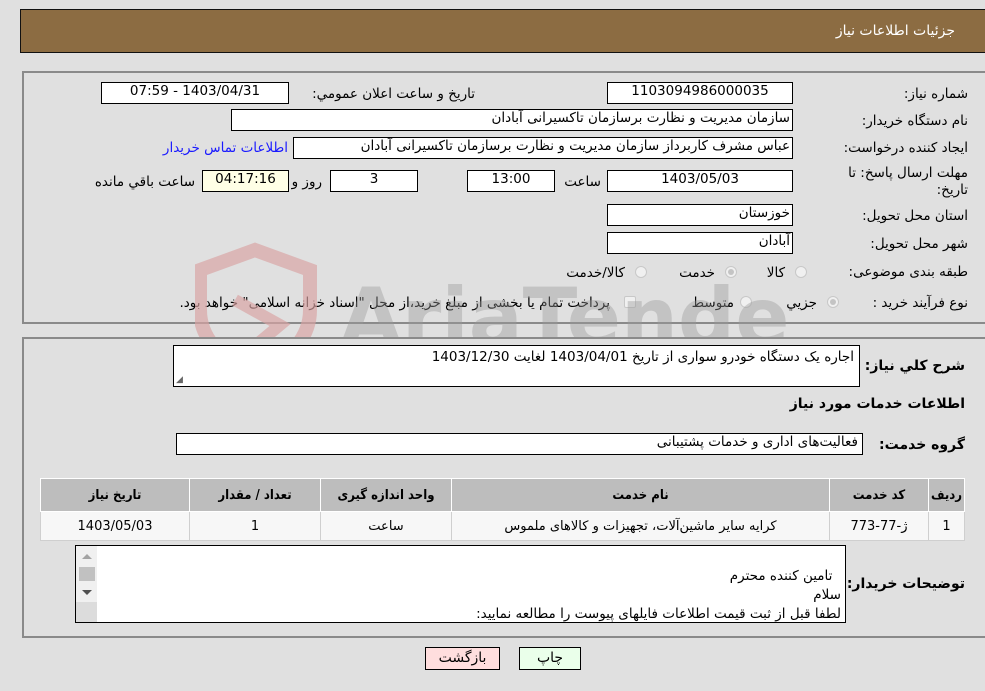 The width and height of the screenshot is (985, 691). Describe the element at coordinates (905, 584) in the screenshot. I see `buyer-notes-label: توضیحات خریدار:` at that location.